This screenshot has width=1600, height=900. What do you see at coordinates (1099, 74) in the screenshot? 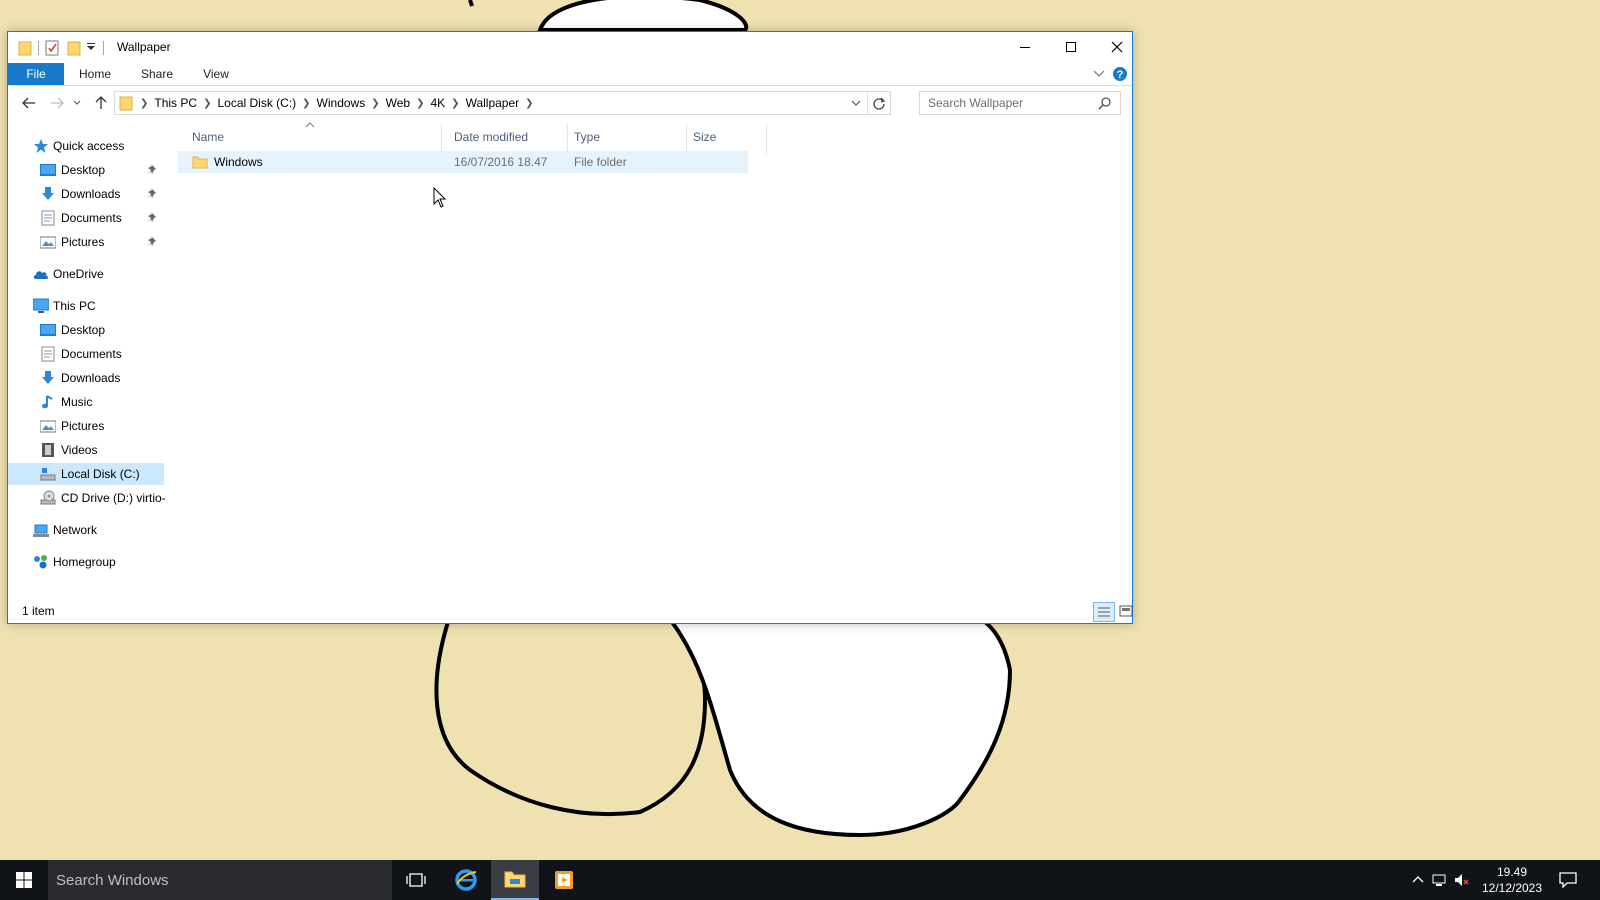
I see `expand-ribbon-icon` at bounding box center [1099, 74].